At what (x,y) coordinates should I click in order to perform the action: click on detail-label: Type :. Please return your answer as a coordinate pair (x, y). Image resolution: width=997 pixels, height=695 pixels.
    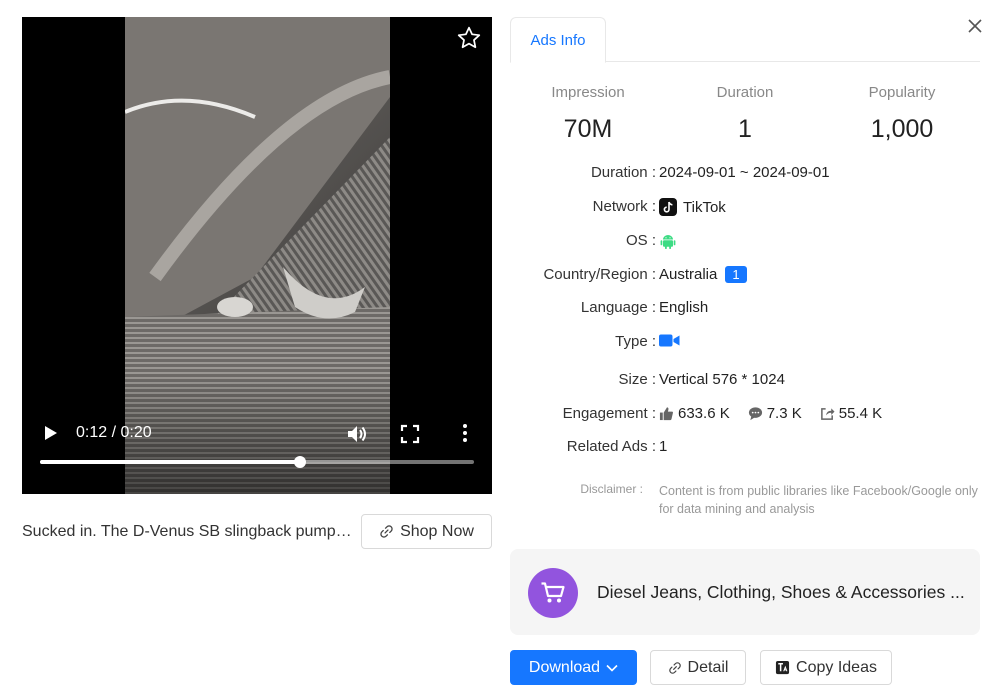
    Looking at the image, I should click on (635, 341).